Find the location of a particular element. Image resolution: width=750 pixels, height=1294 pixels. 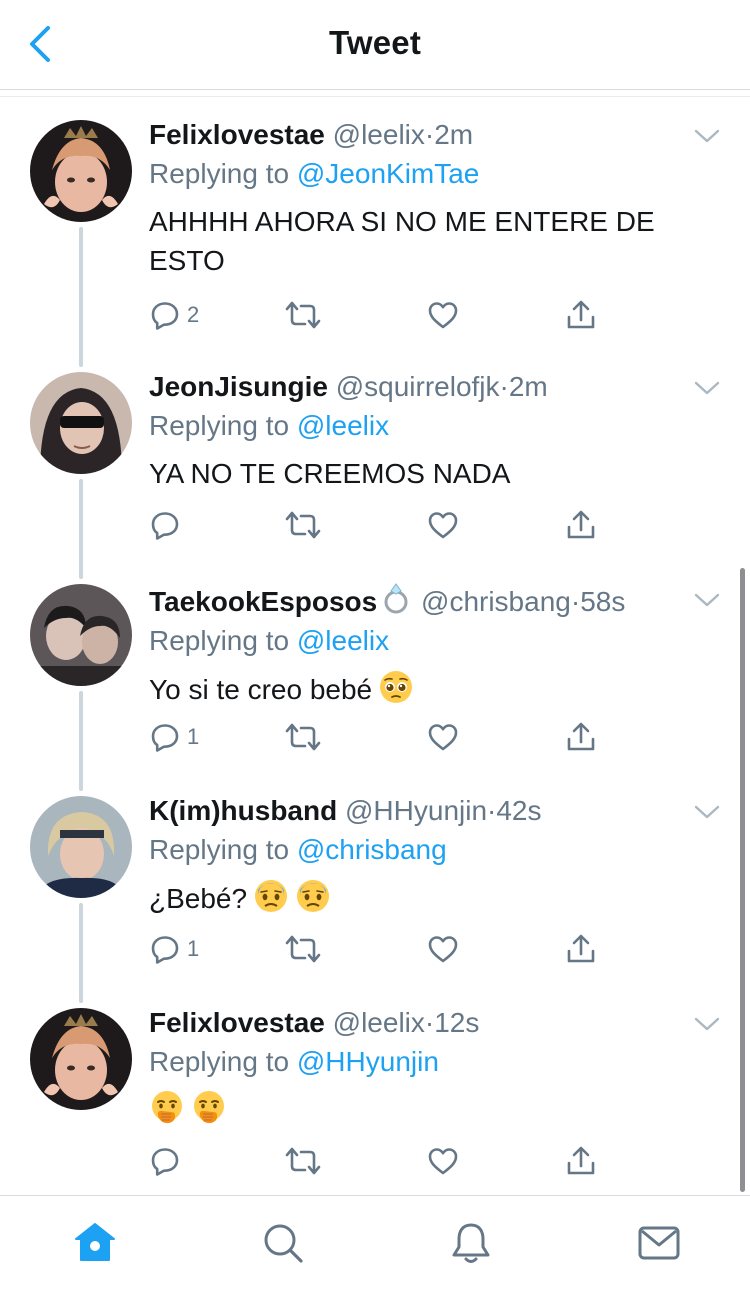

replying-to: Replying to @chrisbang is located at coordinates (429, 850).